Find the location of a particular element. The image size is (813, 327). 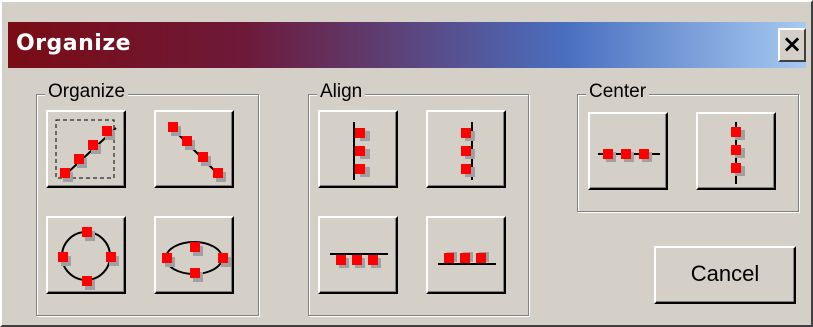

organize-circle-button is located at coordinates (86, 255).